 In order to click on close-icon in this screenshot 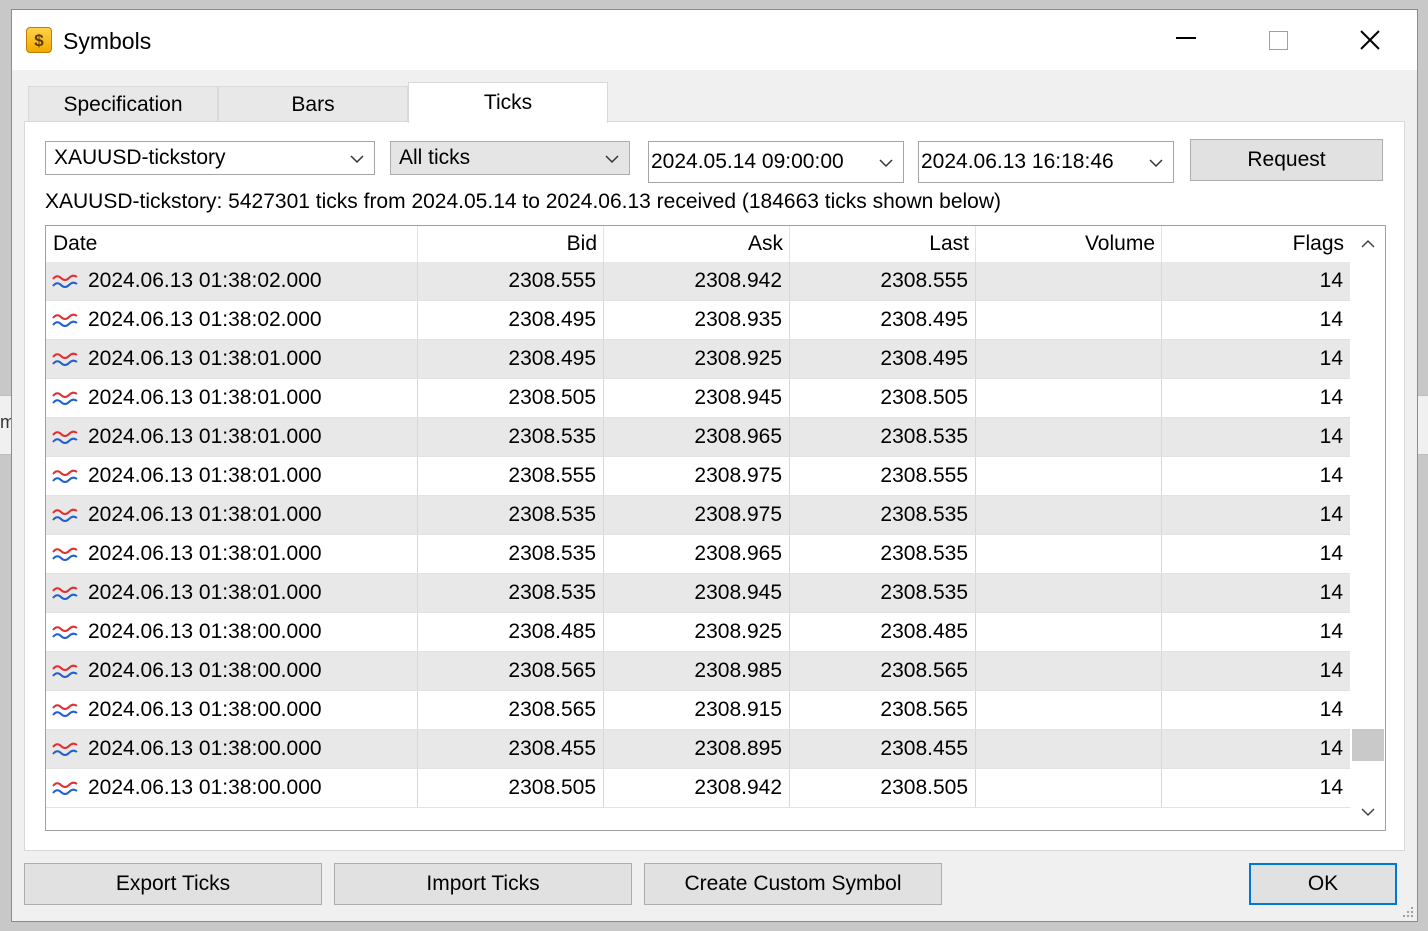, I will do `click(1370, 40)`.